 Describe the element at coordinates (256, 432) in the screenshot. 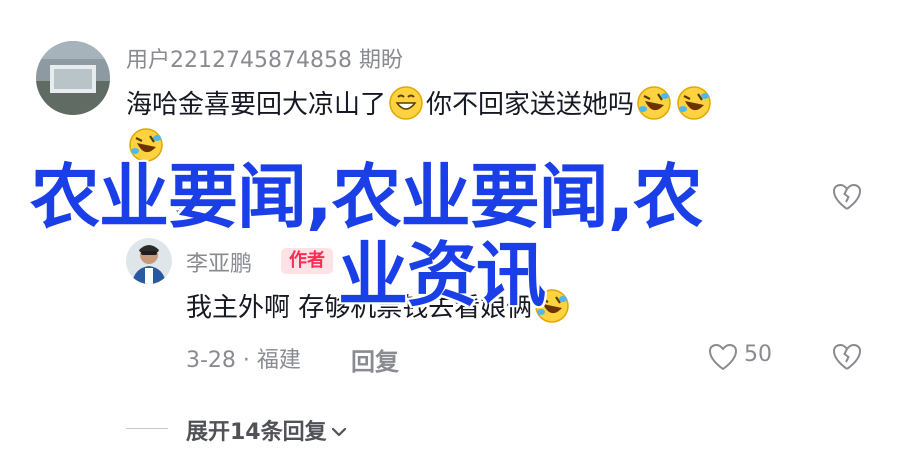

I see `expand-replies-label: 展开14条回复` at that location.